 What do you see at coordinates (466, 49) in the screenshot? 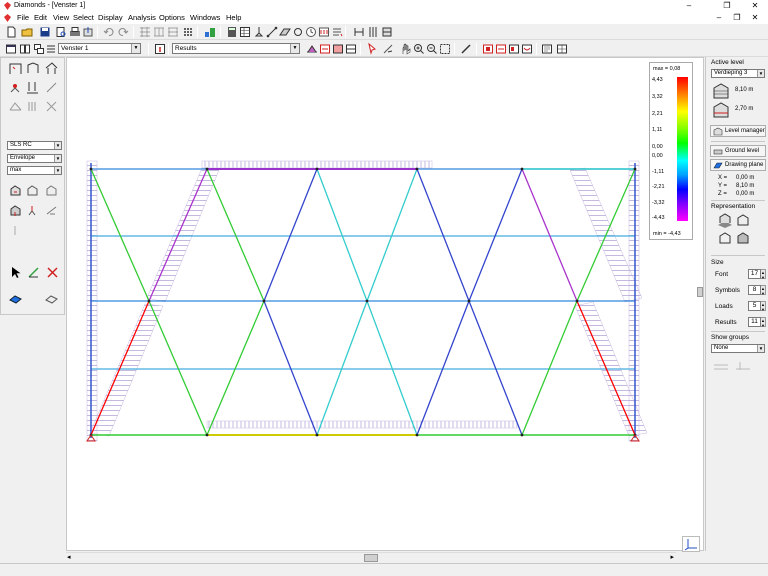
I see `measure-icon` at bounding box center [466, 49].